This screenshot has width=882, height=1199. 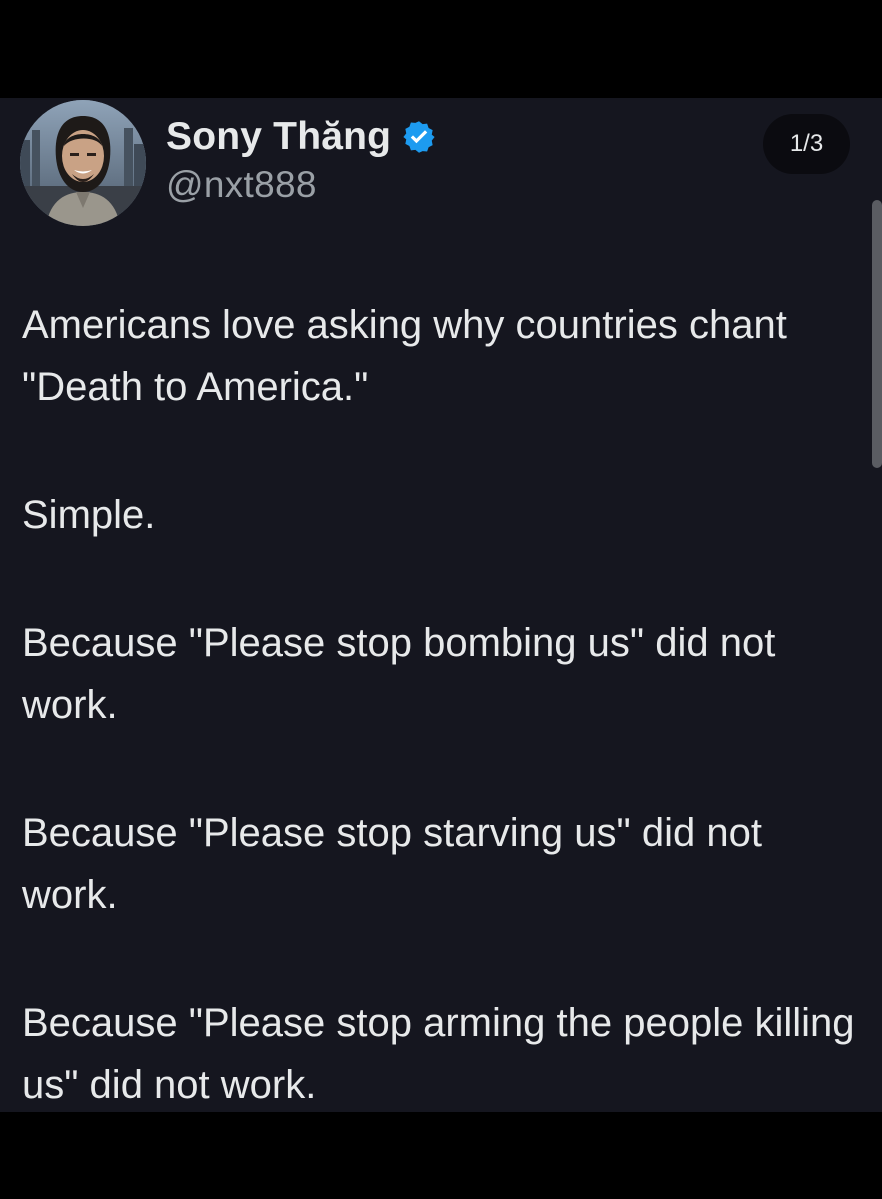 I want to click on verified-badge-icon, so click(x=419, y=137).